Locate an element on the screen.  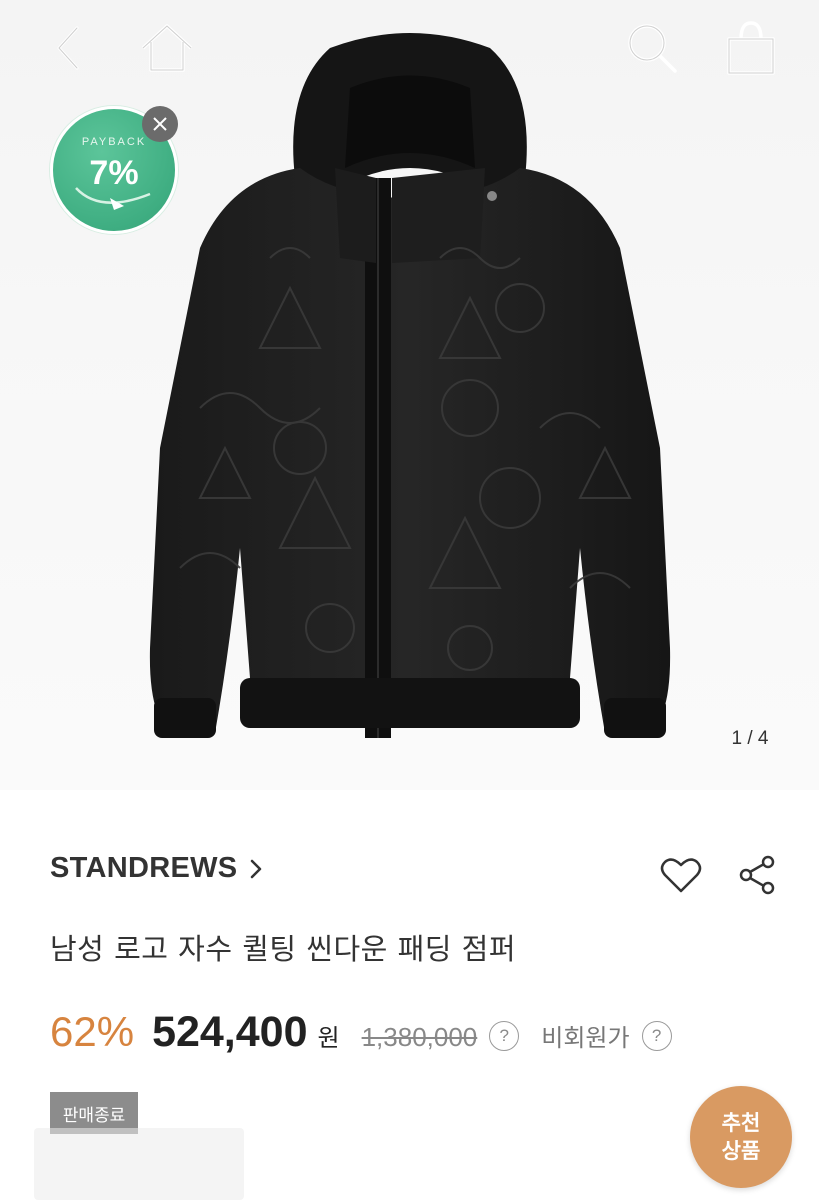
home-icon is located at coordinates (167, 48).